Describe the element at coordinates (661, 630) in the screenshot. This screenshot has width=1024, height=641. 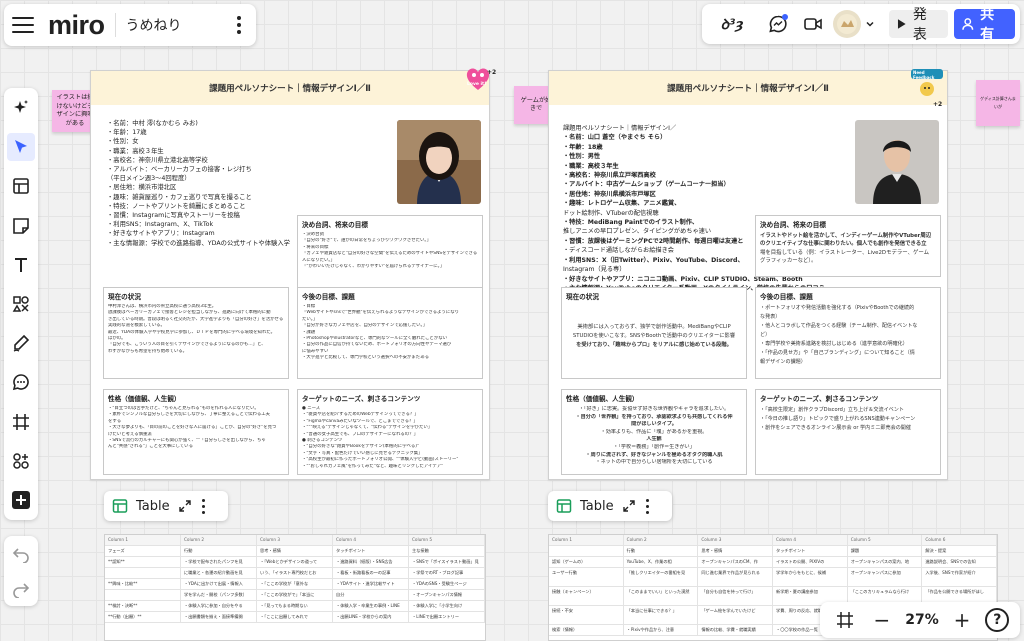
I see `table-cell: ・Pixivや作品から、注意` at that location.